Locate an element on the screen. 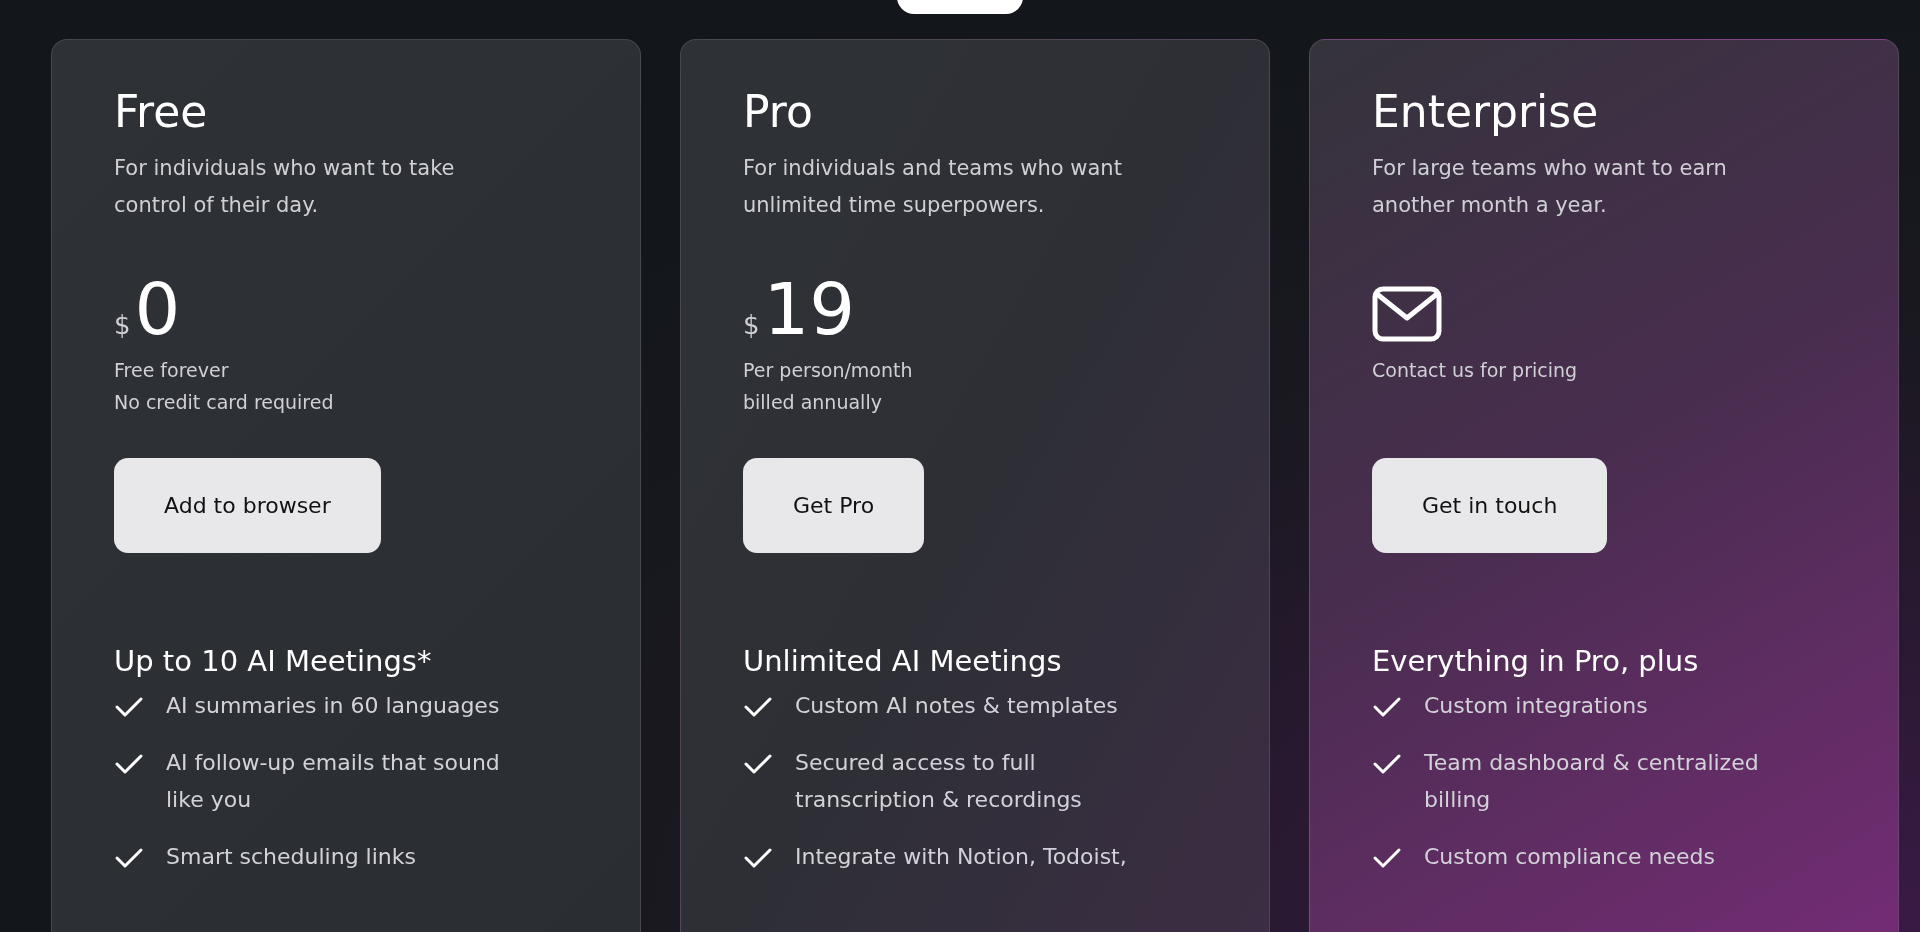  plan-name: Free is located at coordinates (161, 112).